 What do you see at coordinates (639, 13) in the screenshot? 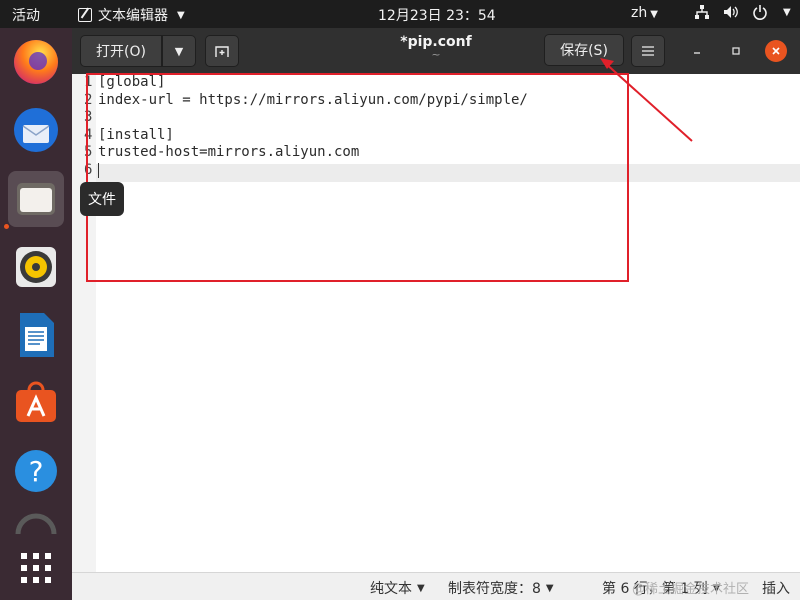
I see `input-method-label: zh` at bounding box center [639, 13].